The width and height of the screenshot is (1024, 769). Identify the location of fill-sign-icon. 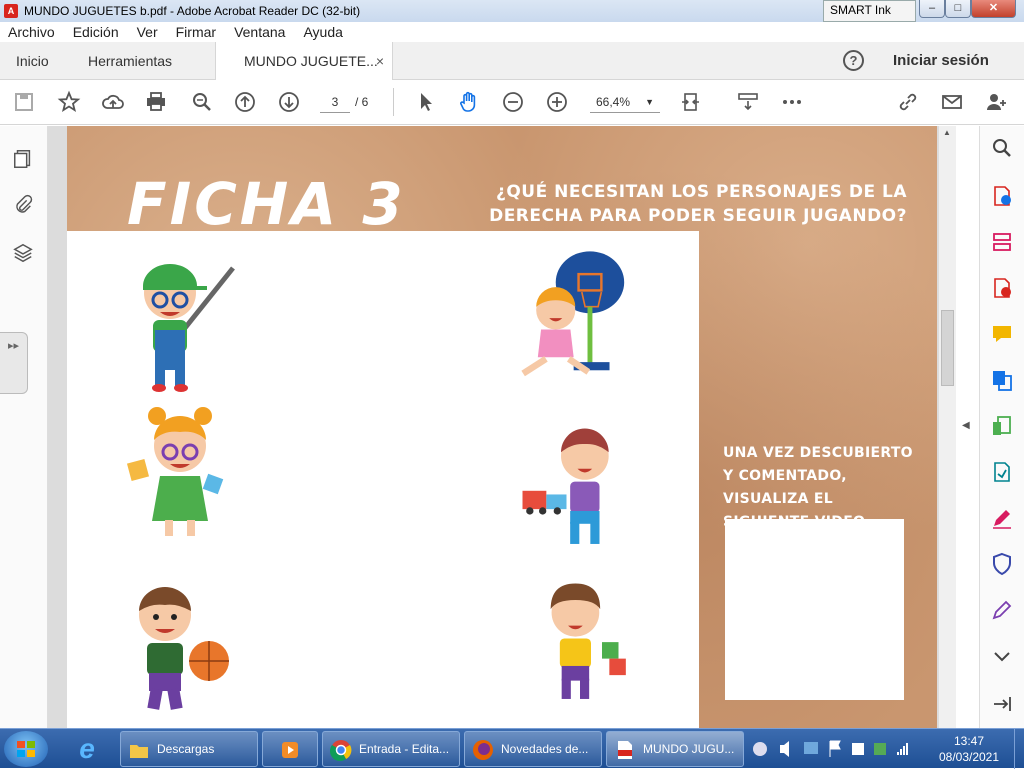
(1002, 518).